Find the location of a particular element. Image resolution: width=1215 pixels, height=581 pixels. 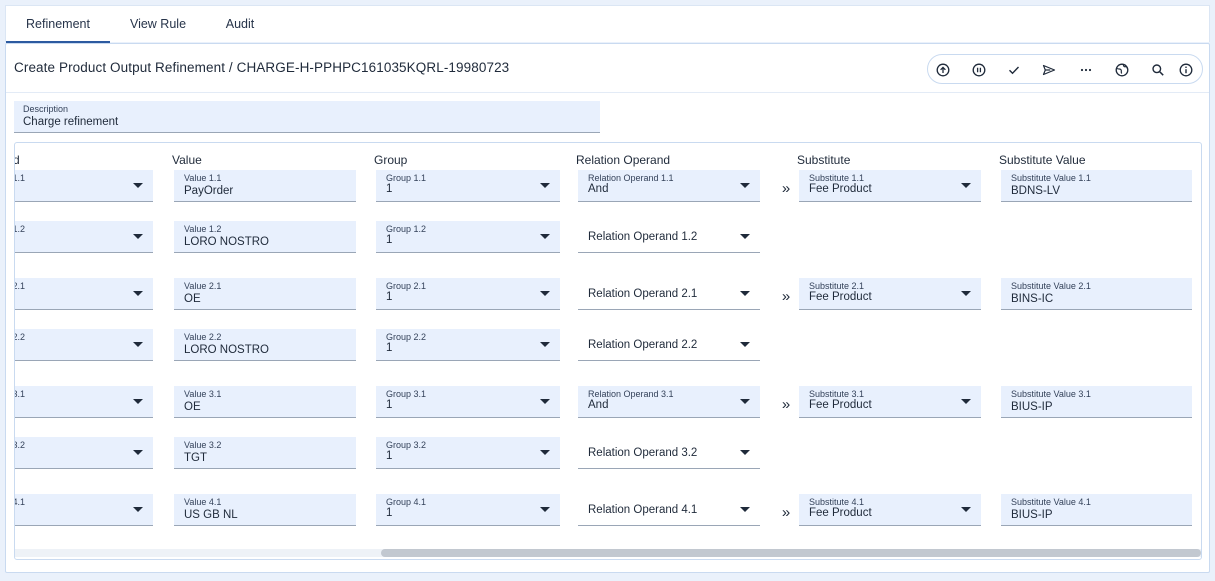

row-1-substitute-value-input-label: Substitute Value 1.1 is located at coordinates (1051, 178).